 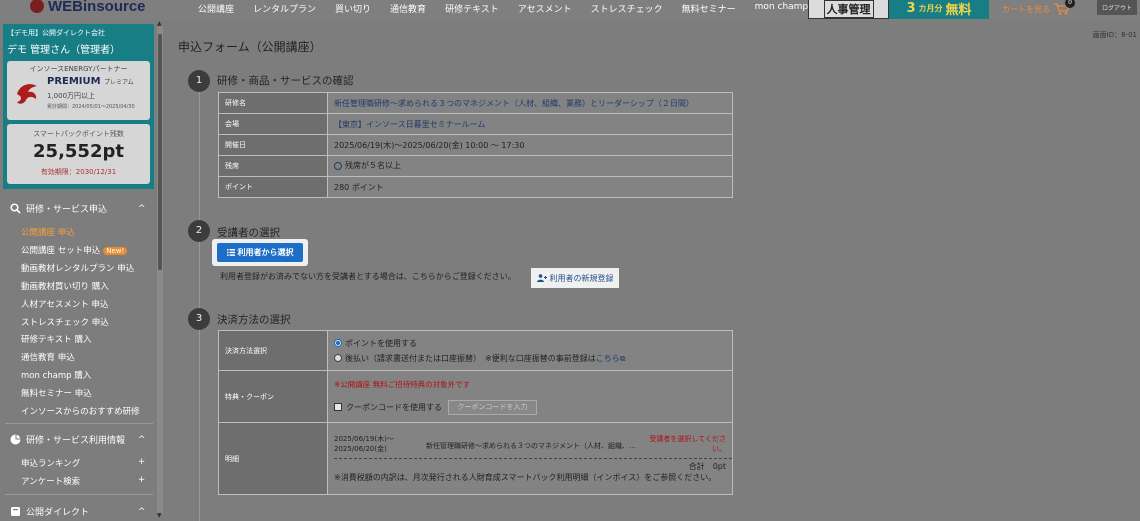 I want to click on rank-amount: 1,000万円以上, so click(x=71, y=96).